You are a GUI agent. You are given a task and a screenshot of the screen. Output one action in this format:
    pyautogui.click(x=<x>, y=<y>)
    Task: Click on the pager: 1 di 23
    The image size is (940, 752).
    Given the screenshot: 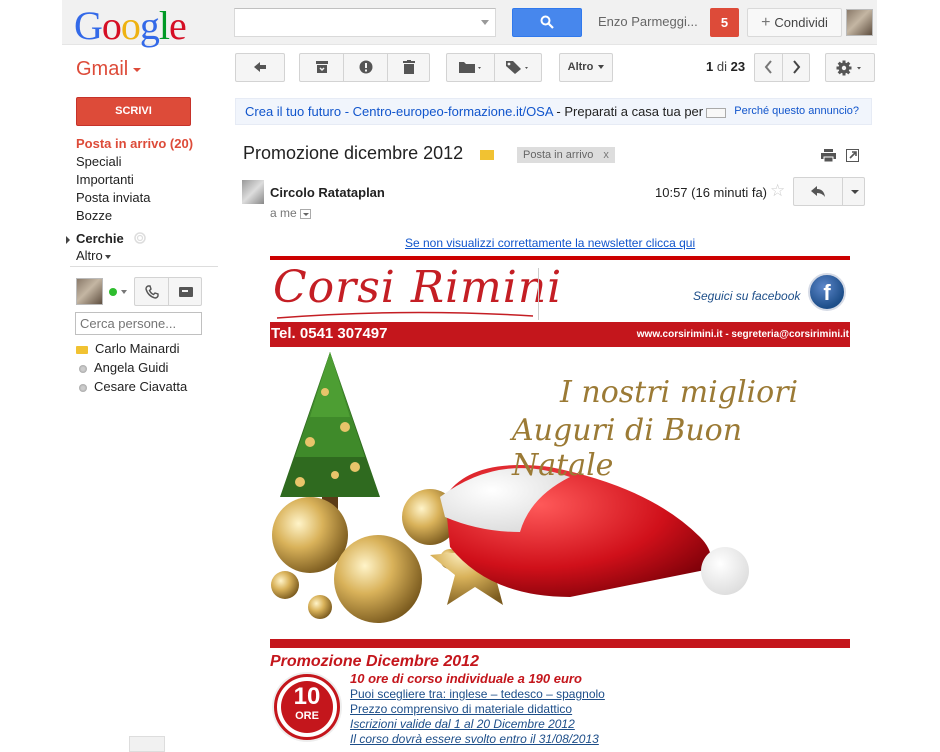 What is the action you would take?
    pyautogui.click(x=725, y=66)
    